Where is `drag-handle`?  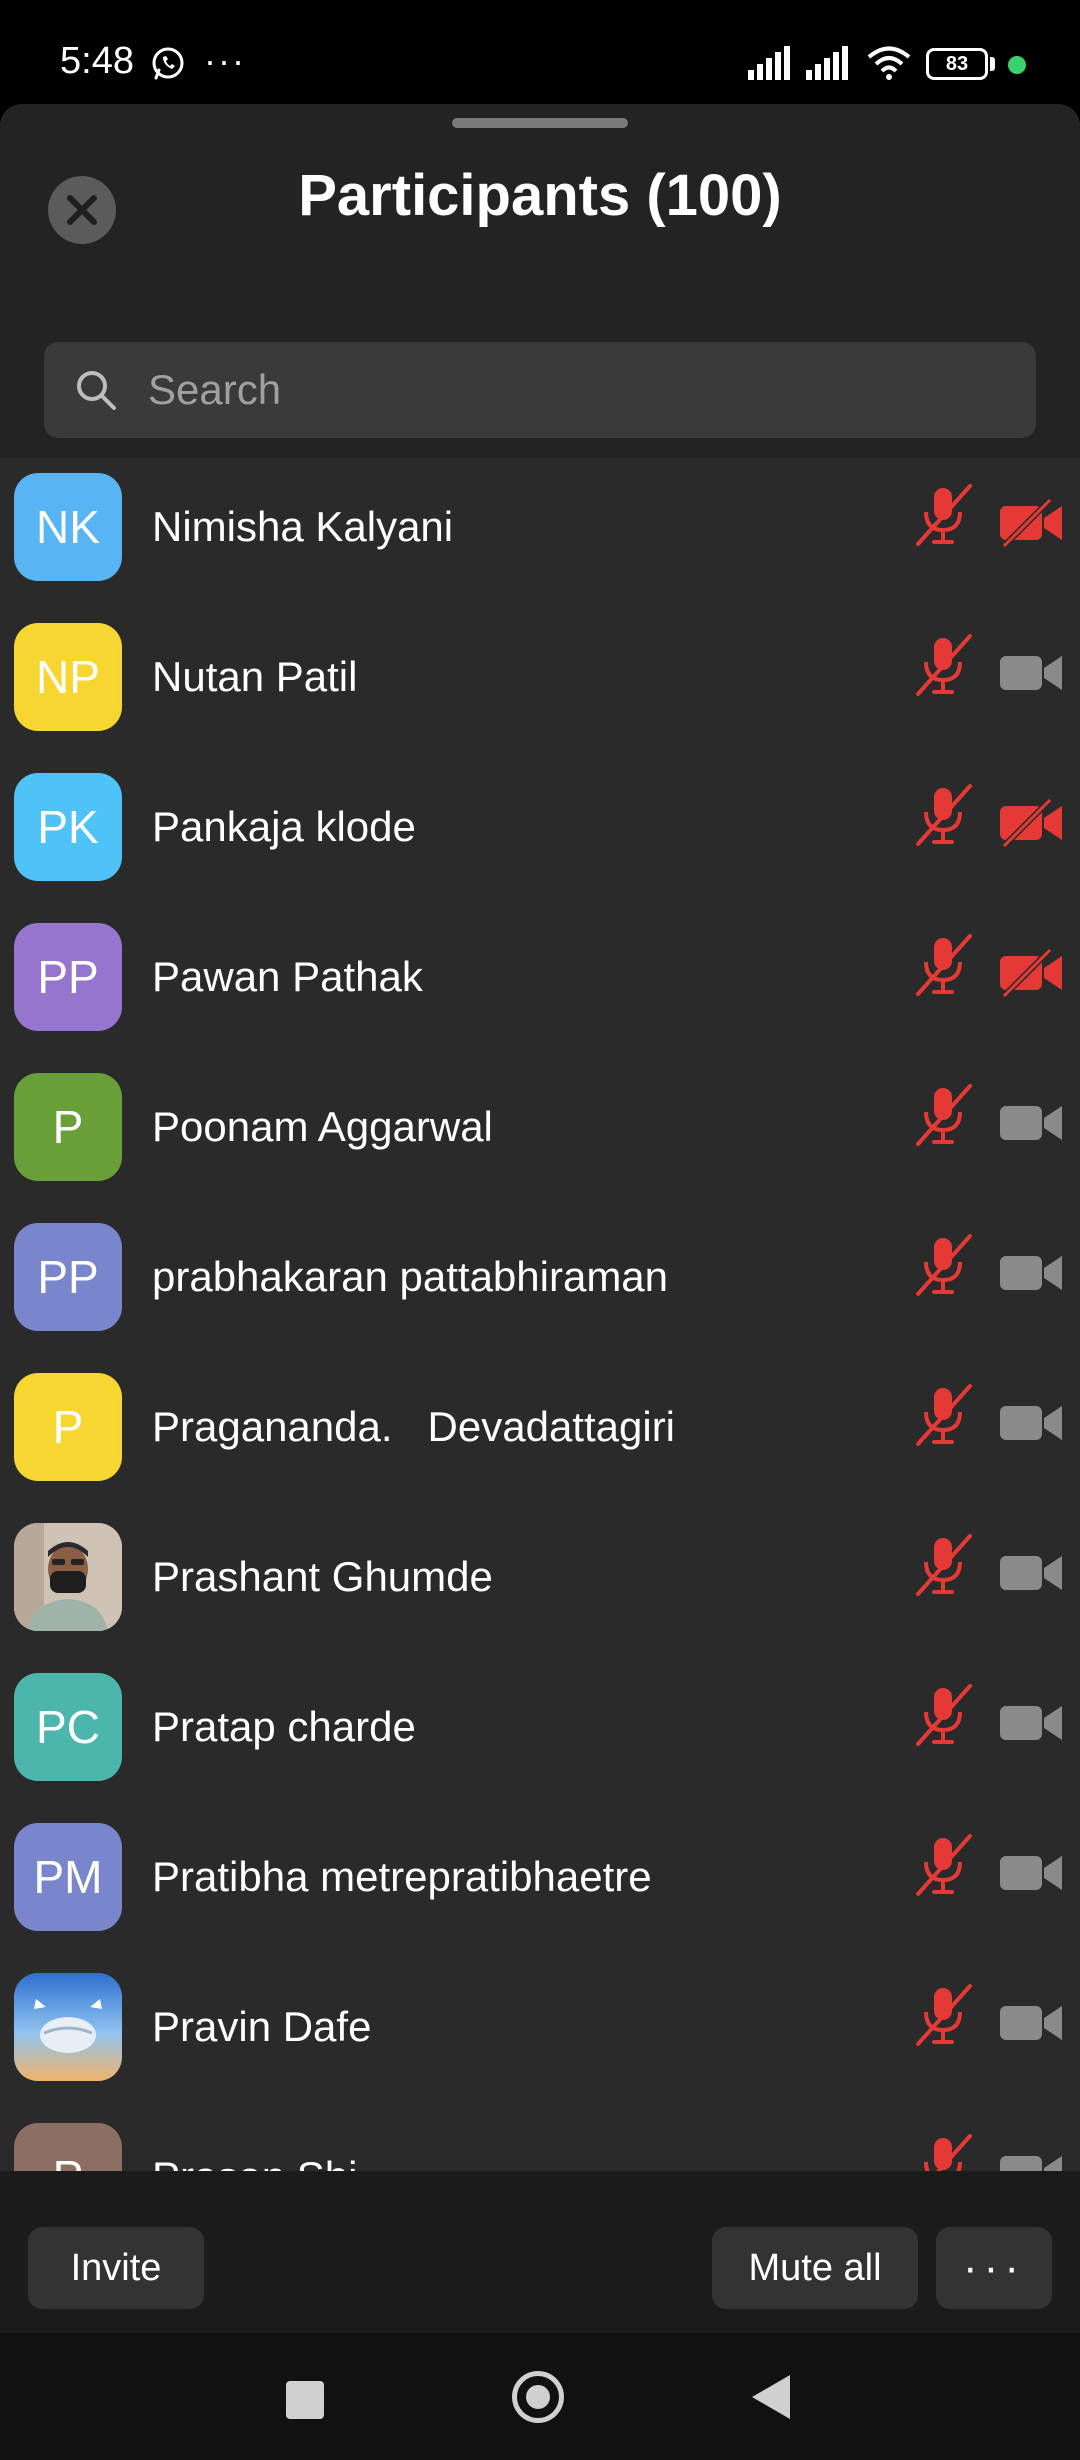 drag-handle is located at coordinates (540, 123).